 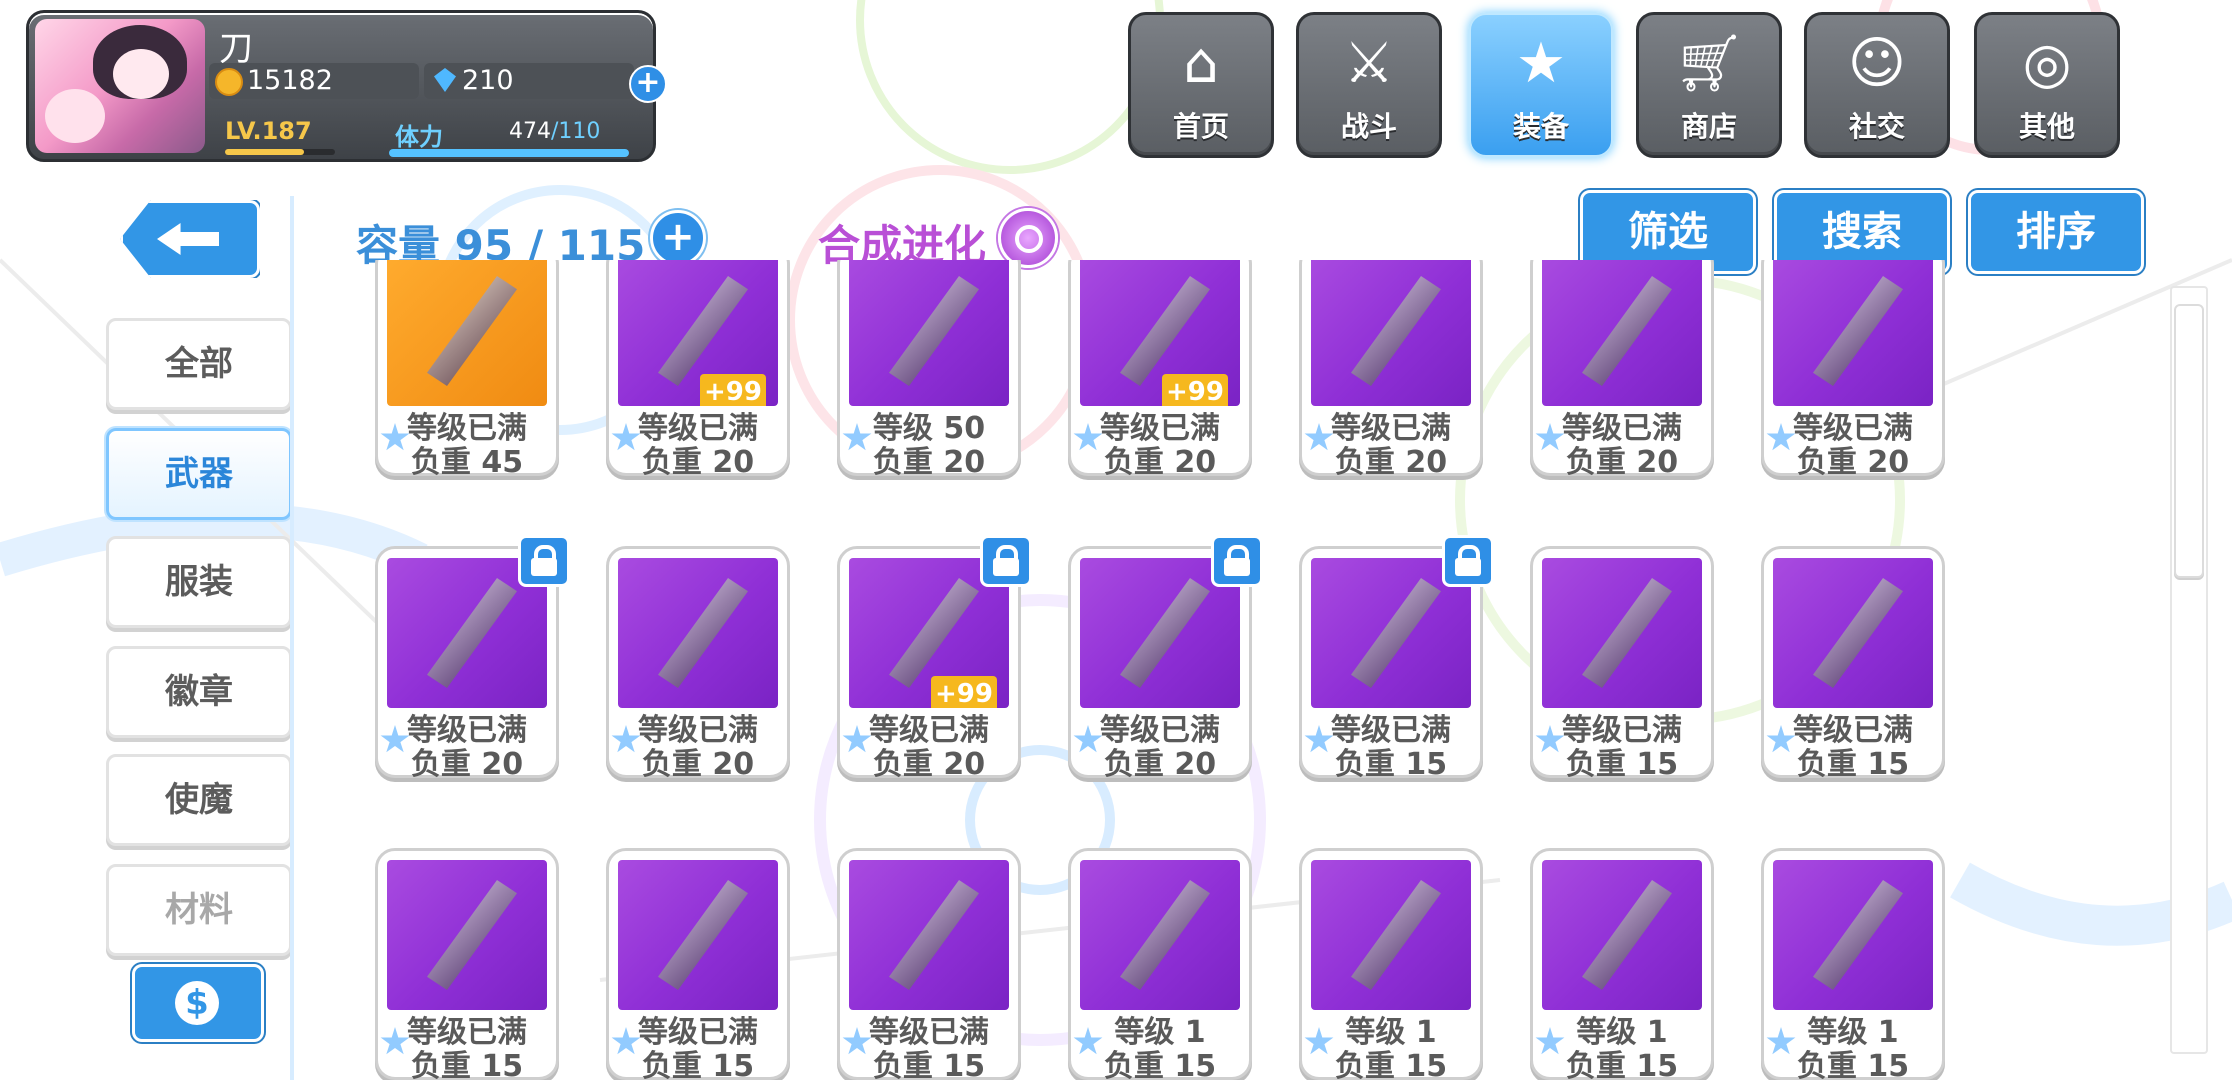 What do you see at coordinates (1165, 633) in the screenshot?
I see `lance-icon` at bounding box center [1165, 633].